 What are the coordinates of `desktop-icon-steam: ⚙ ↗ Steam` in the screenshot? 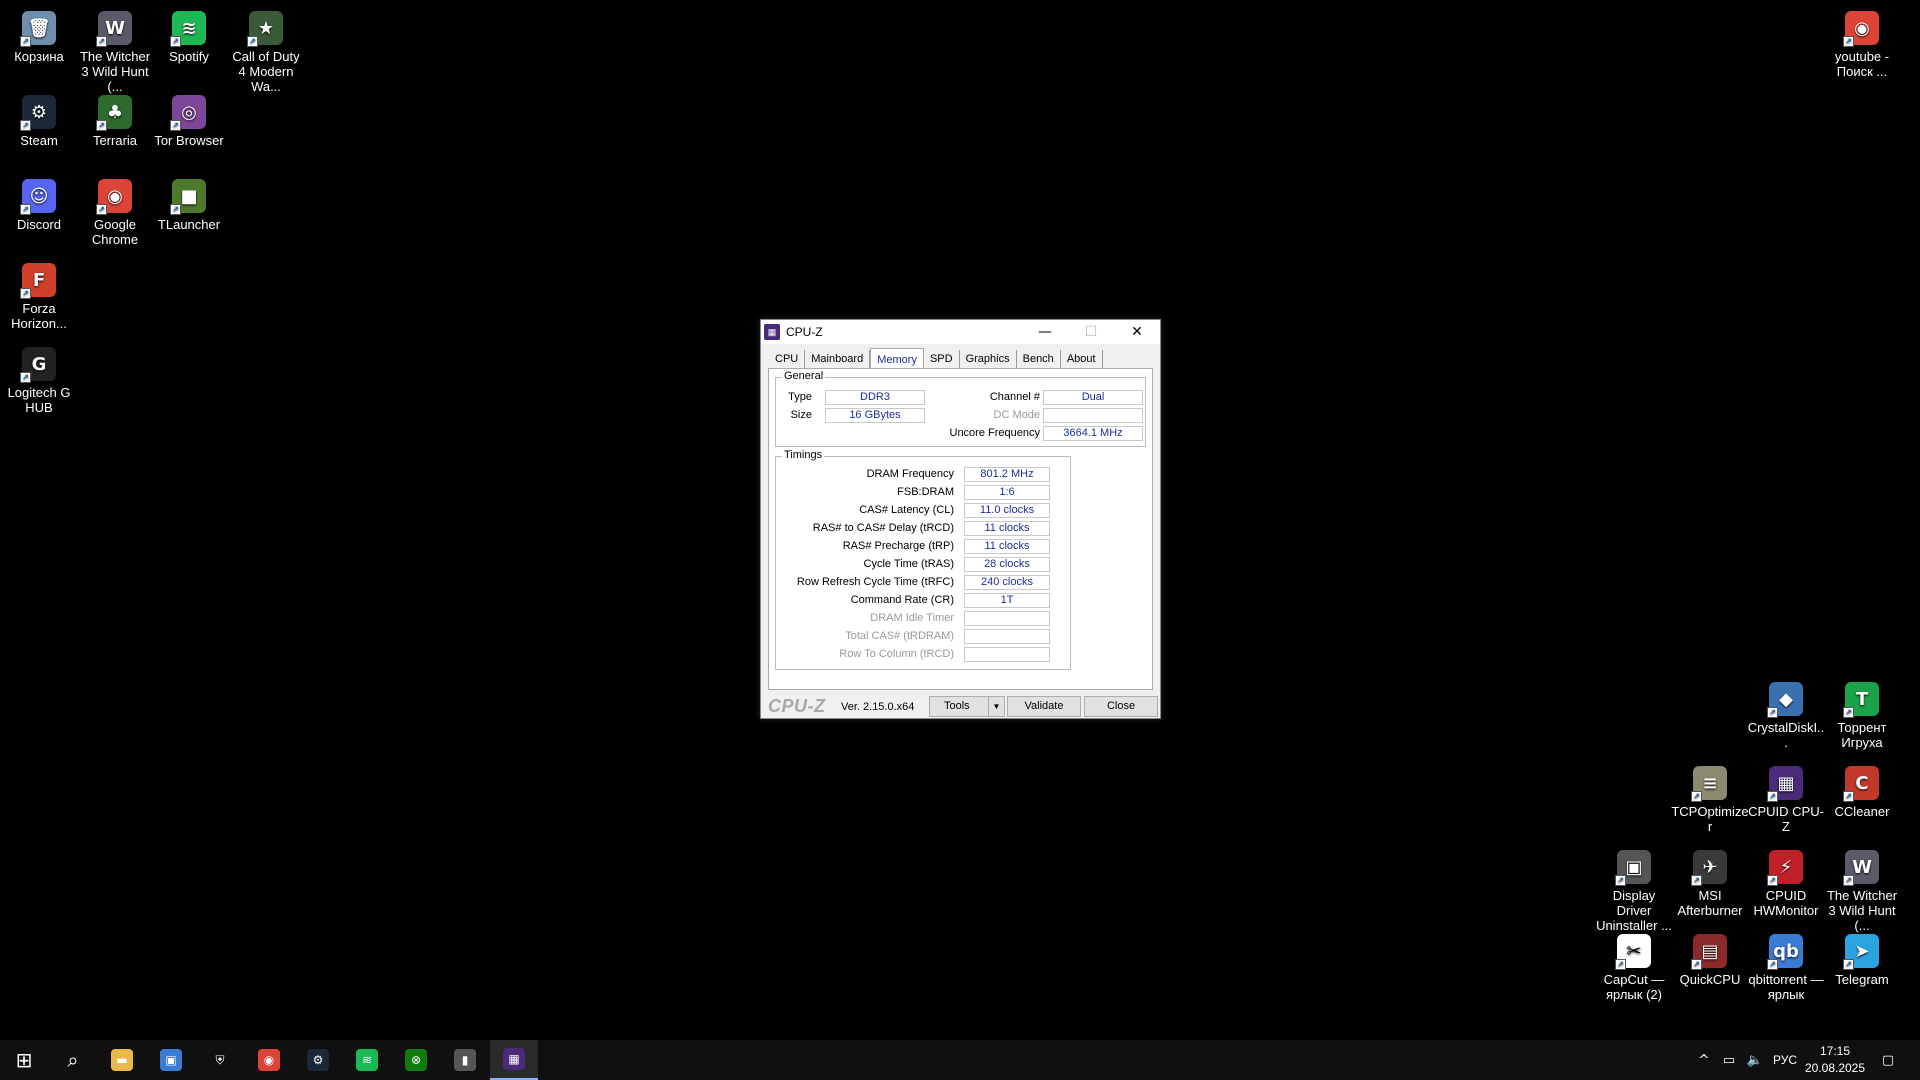 It's located at (39, 118).